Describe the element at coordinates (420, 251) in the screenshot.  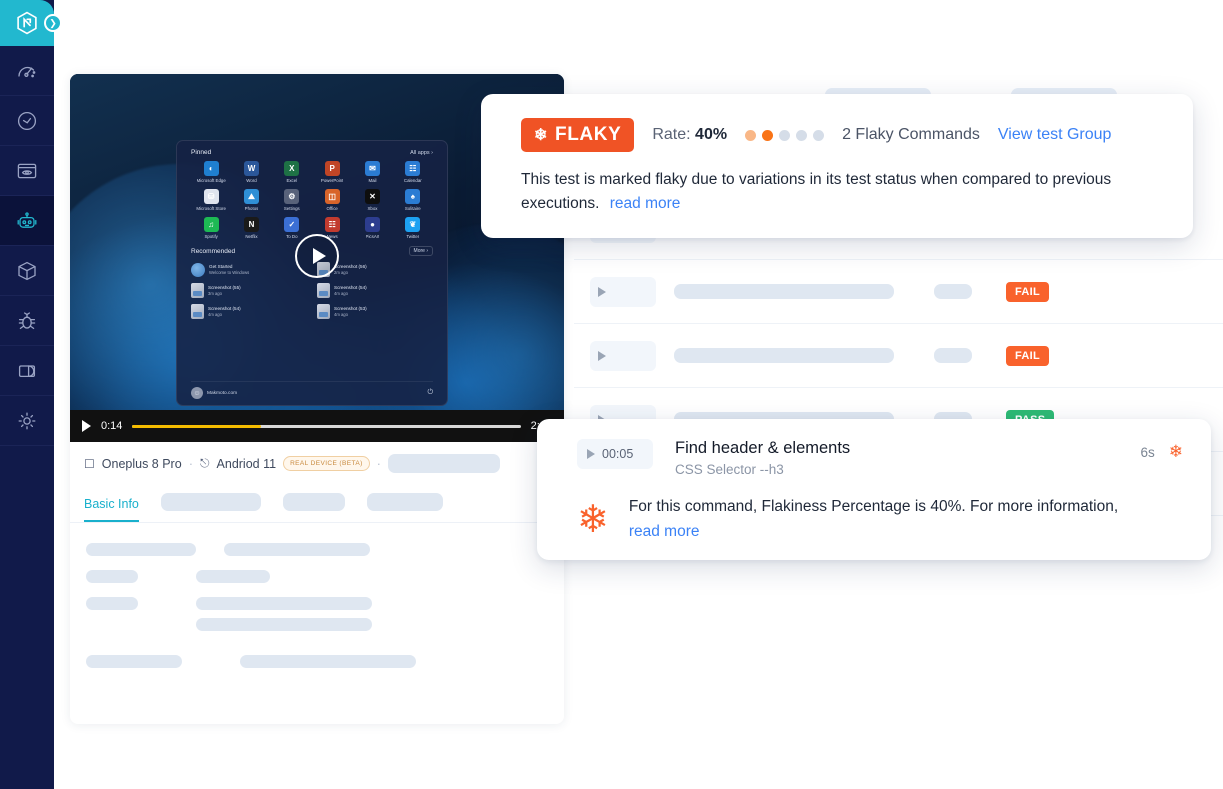
I see `more-button: More ›` at that location.